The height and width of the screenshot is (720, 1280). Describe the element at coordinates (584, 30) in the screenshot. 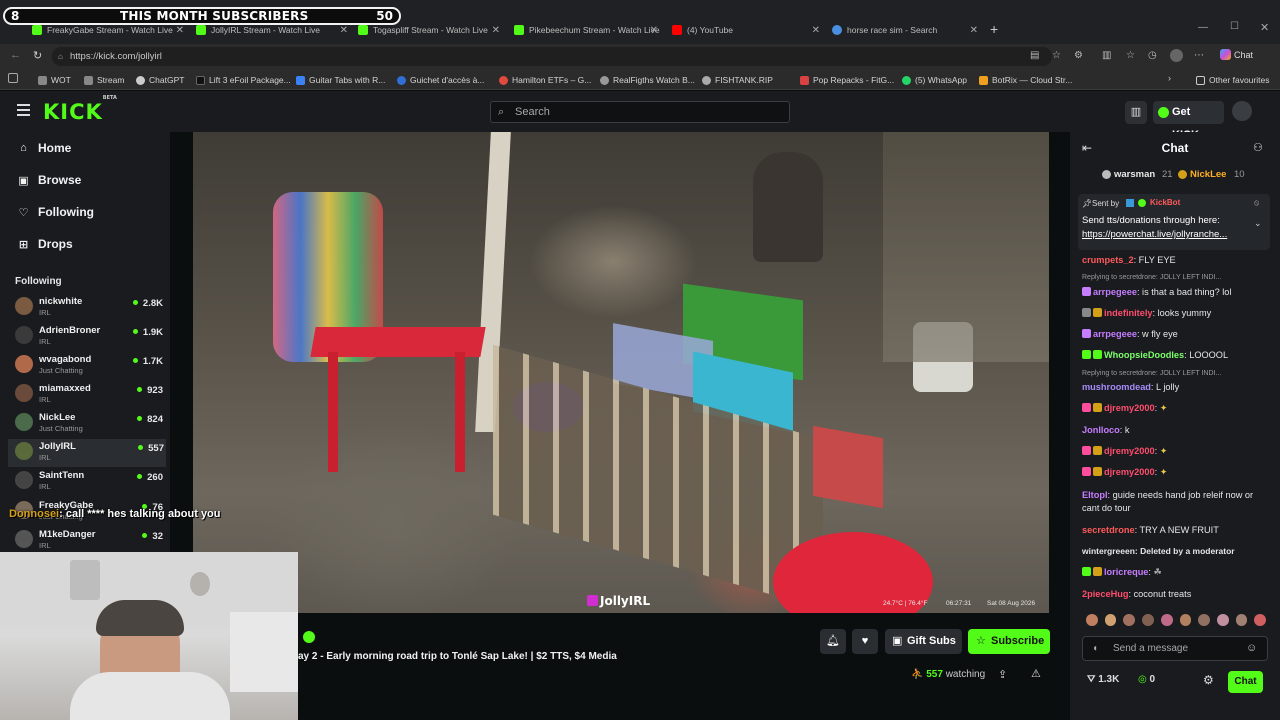

I see `tab-pikebeechum: Pikebeechum Stream - Watch Live ✕` at that location.